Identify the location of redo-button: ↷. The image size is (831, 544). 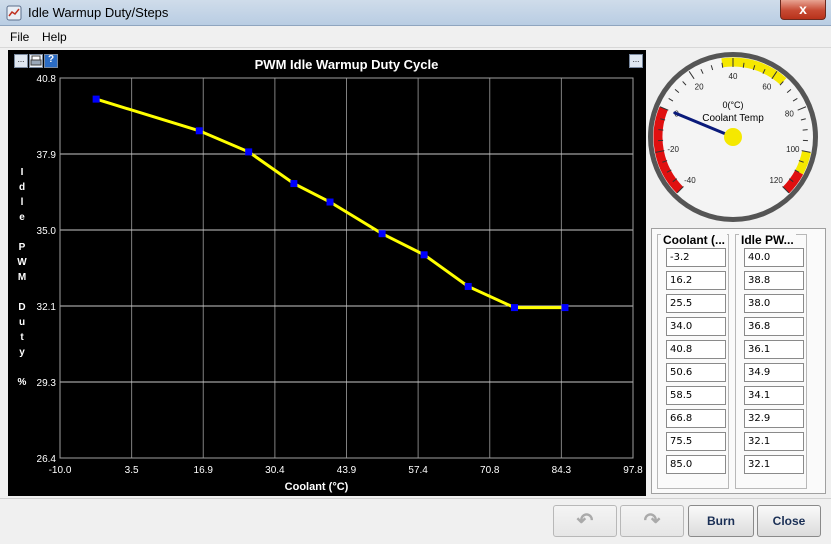
(652, 521).